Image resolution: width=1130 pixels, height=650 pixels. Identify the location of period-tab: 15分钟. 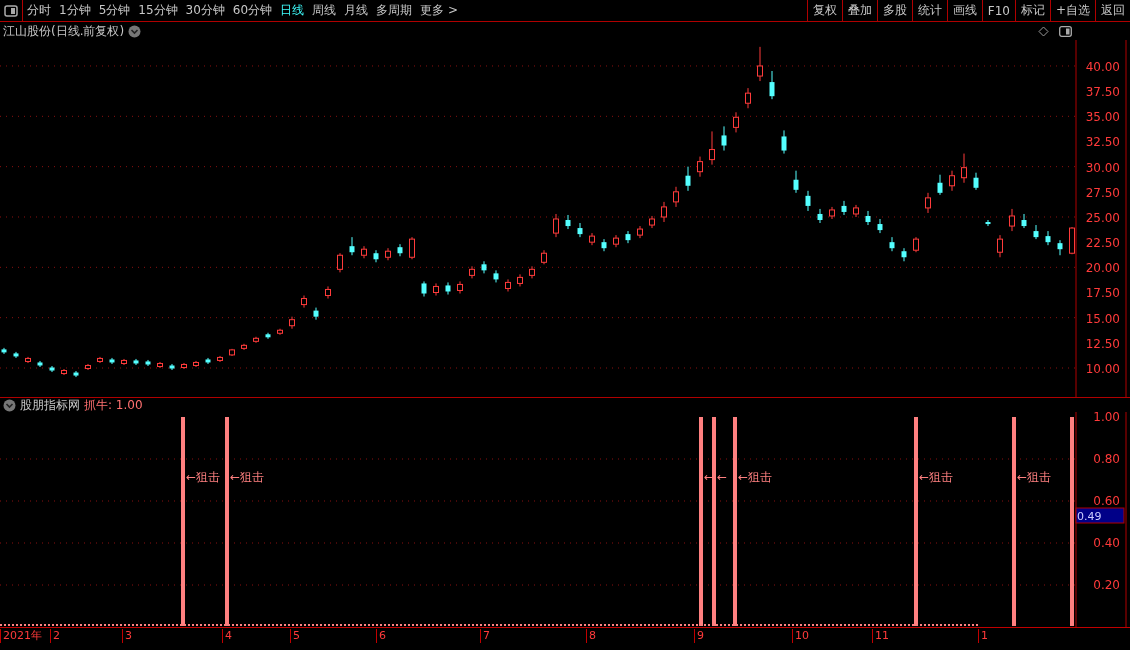
(158, 10).